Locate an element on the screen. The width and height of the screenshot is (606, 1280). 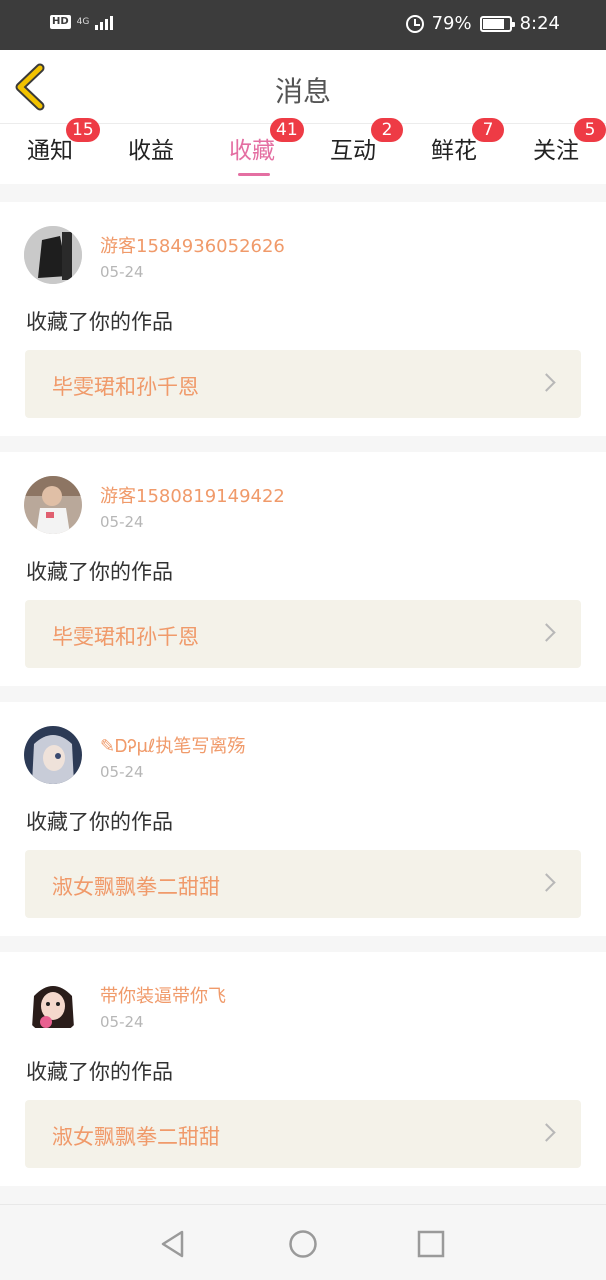
tab-badge: 7 is located at coordinates (488, 130).